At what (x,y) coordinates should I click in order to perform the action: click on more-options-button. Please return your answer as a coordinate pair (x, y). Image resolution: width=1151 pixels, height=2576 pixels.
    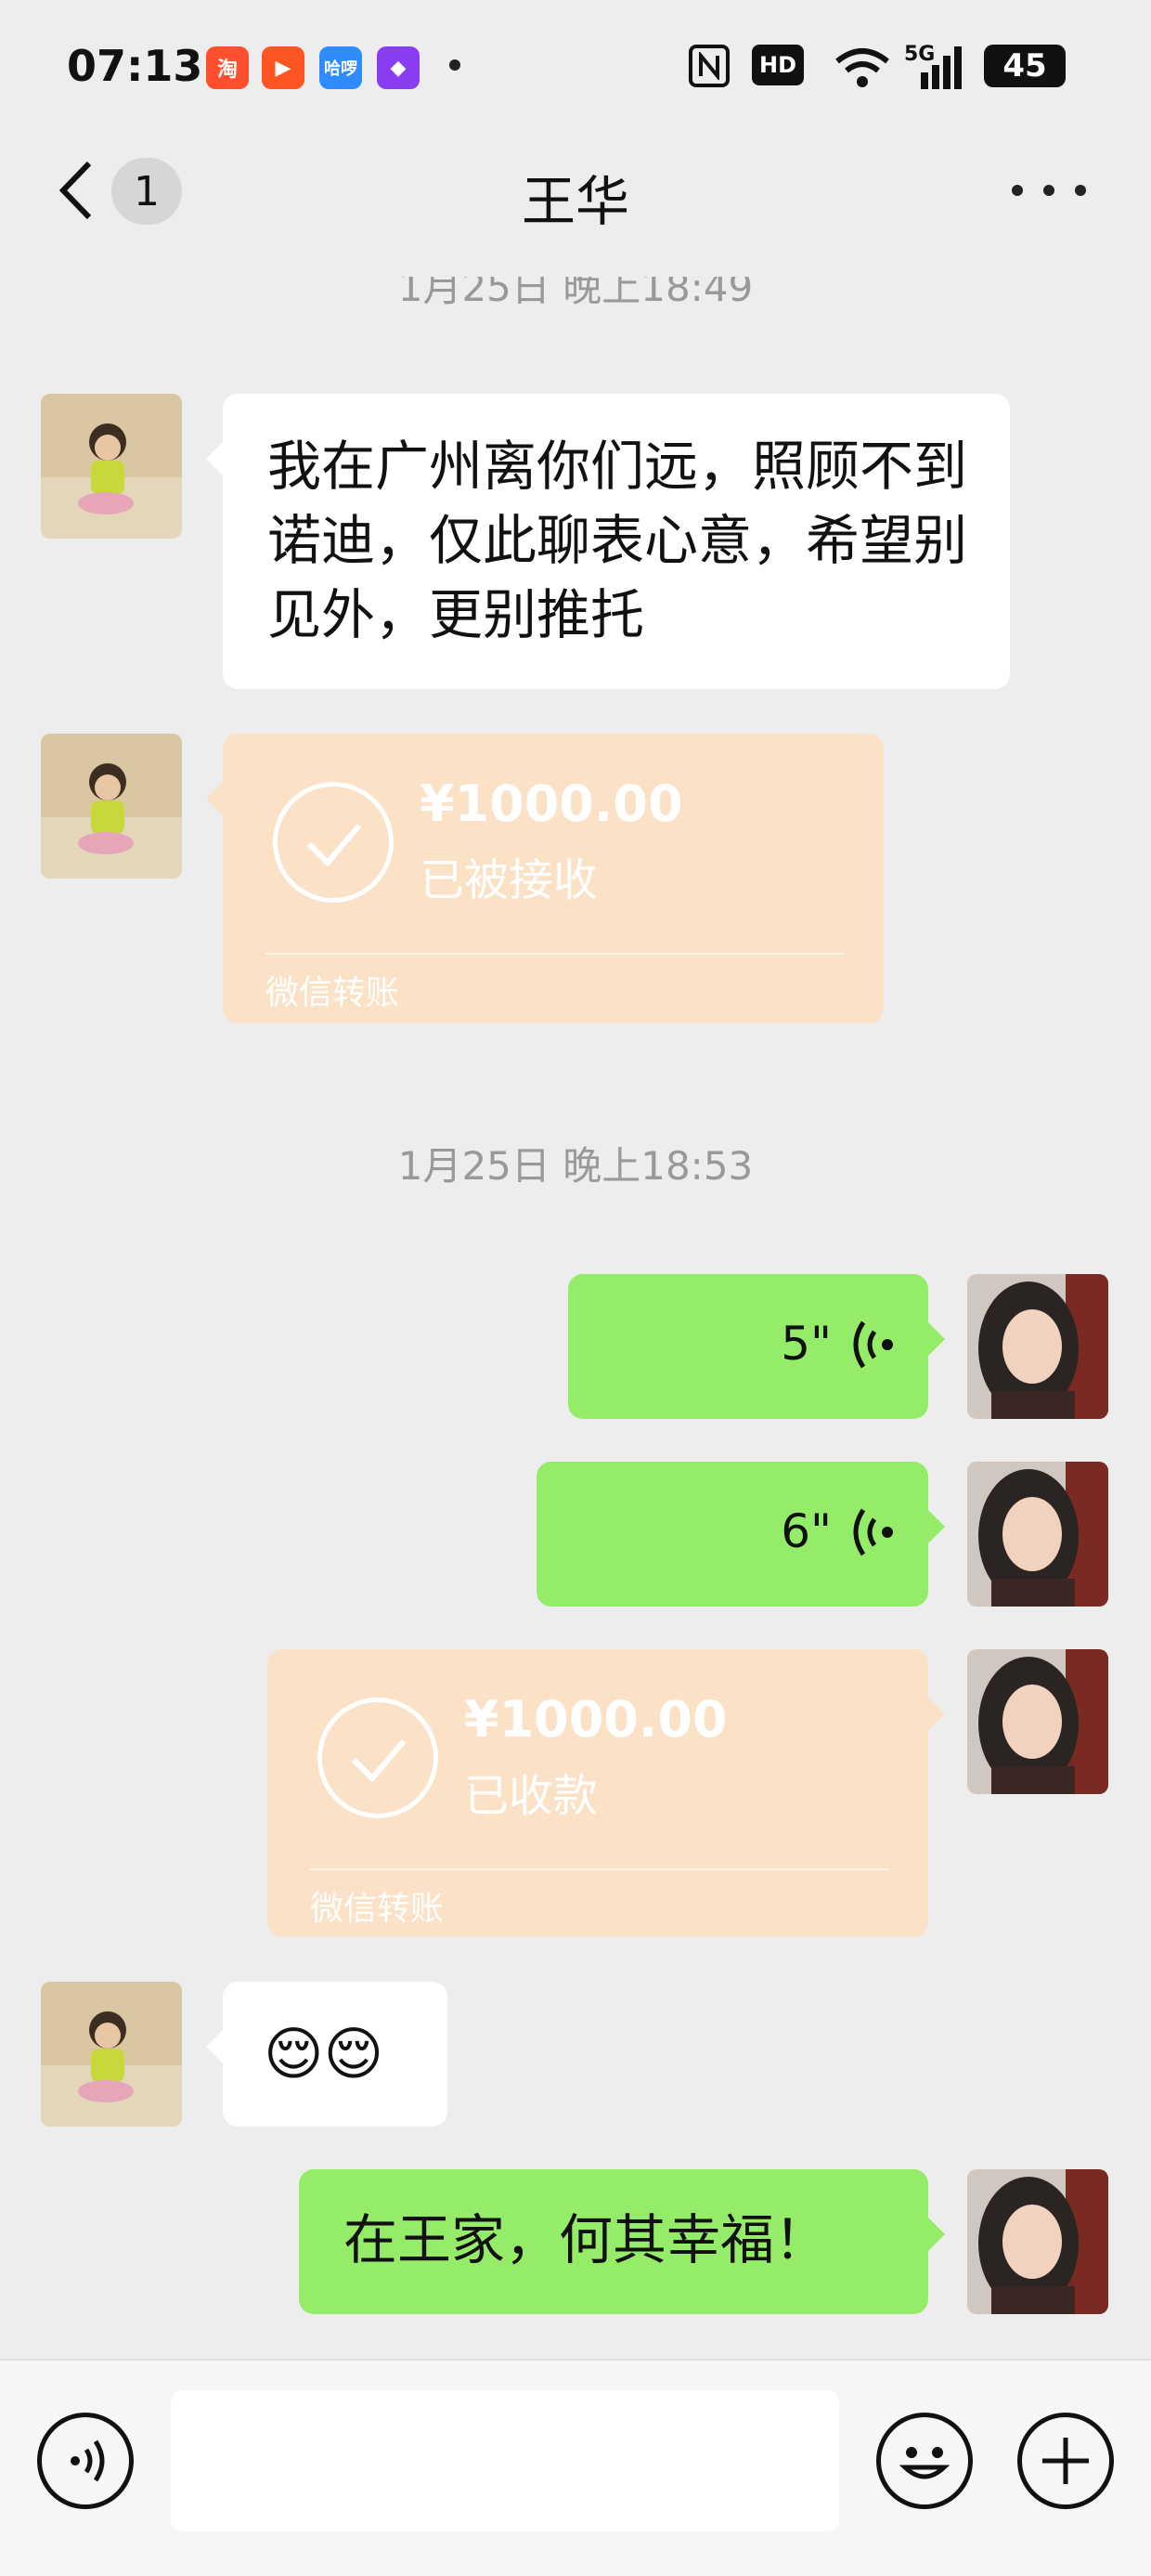
    Looking at the image, I should click on (1049, 190).